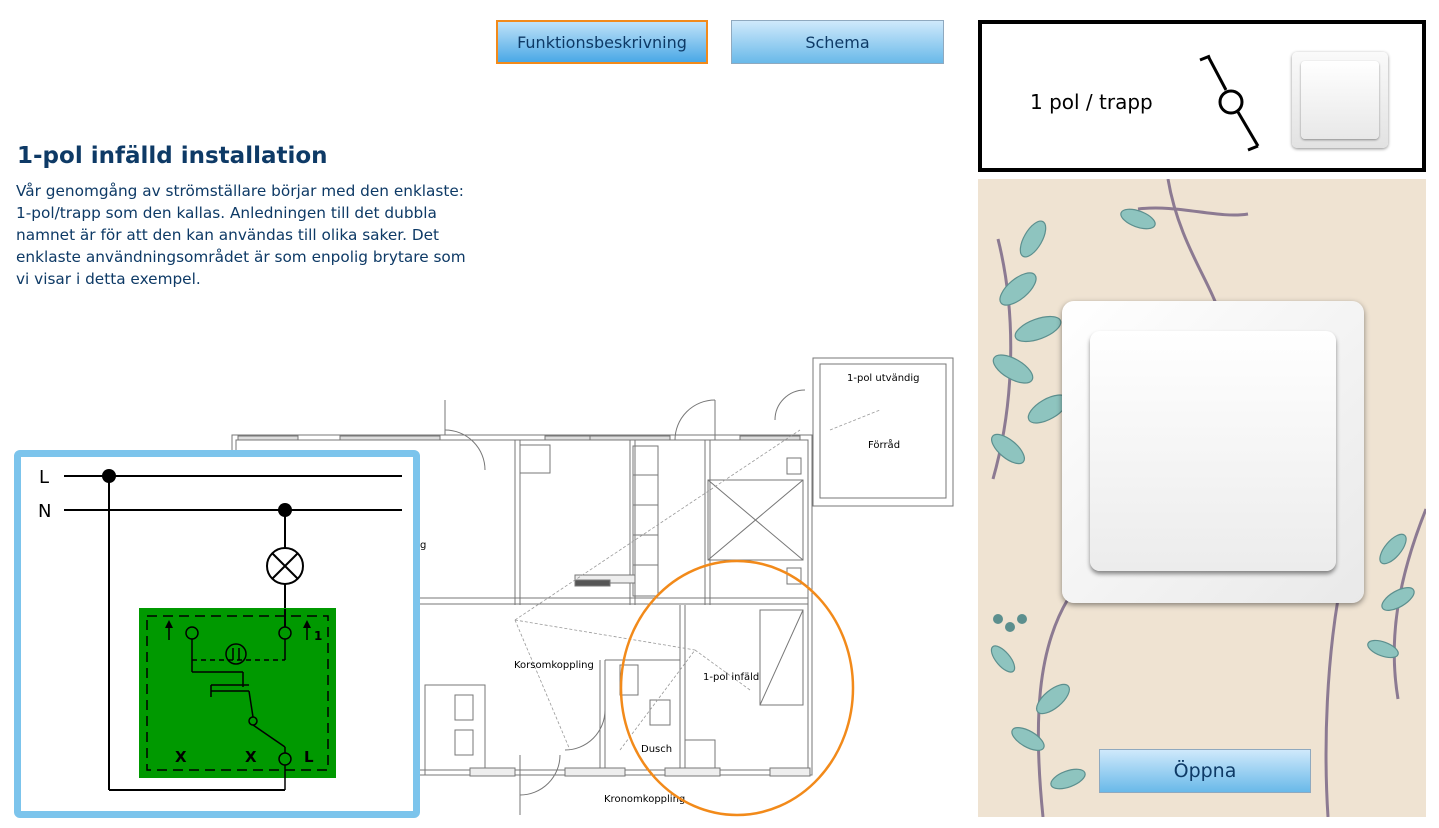 This screenshot has width=1439, height=828. I want to click on plan-label-storage: Förråd, so click(884, 444).